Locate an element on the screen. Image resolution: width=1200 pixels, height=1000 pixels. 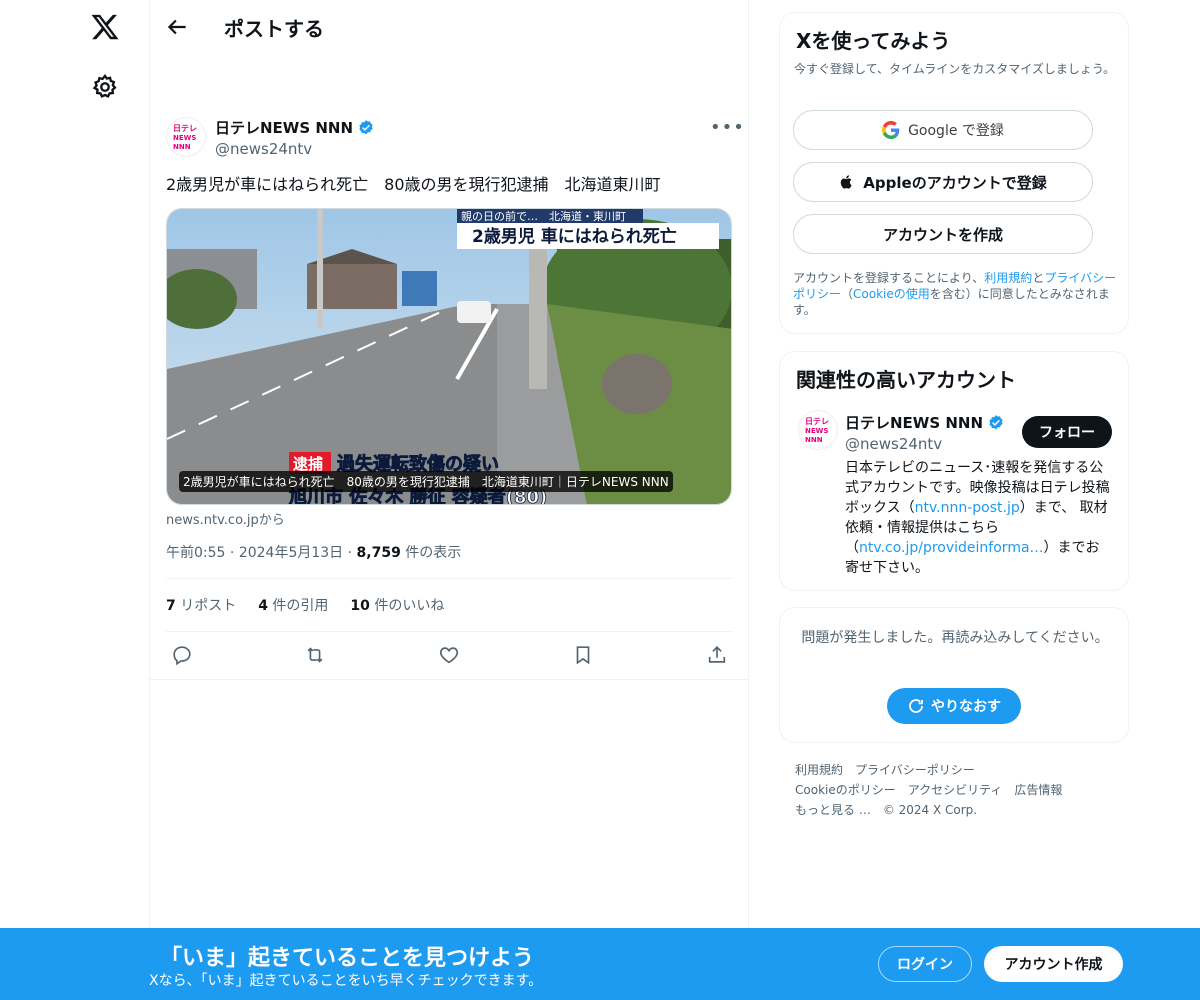
google-icon is located at coordinates (891, 130).